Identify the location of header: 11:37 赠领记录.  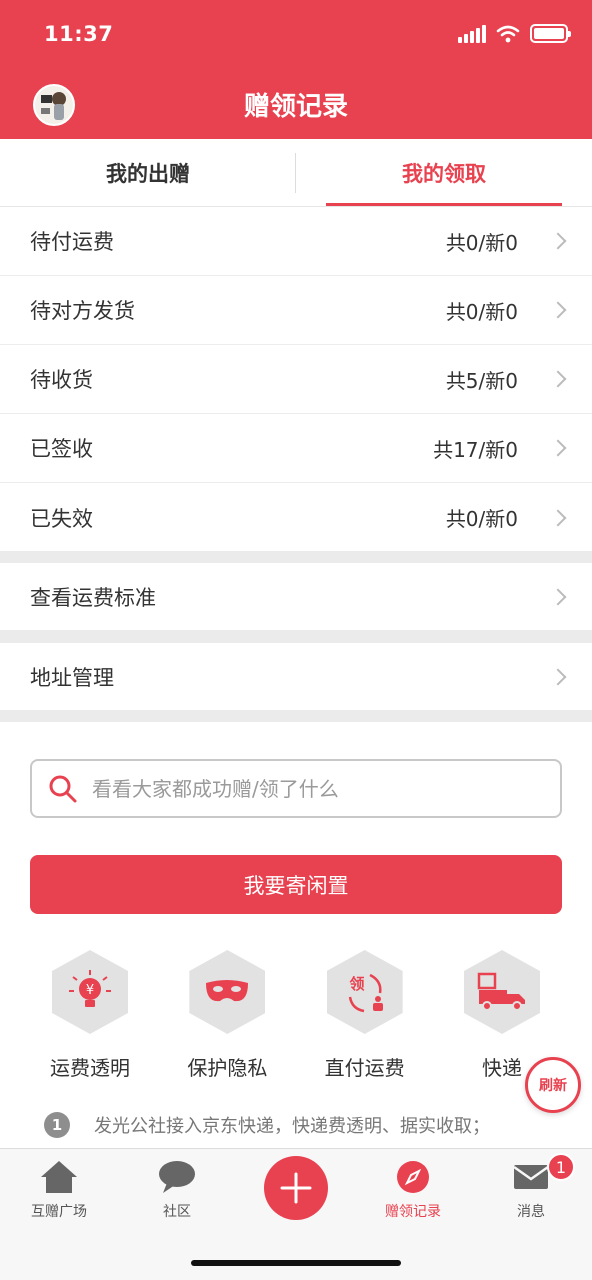
(296, 69).